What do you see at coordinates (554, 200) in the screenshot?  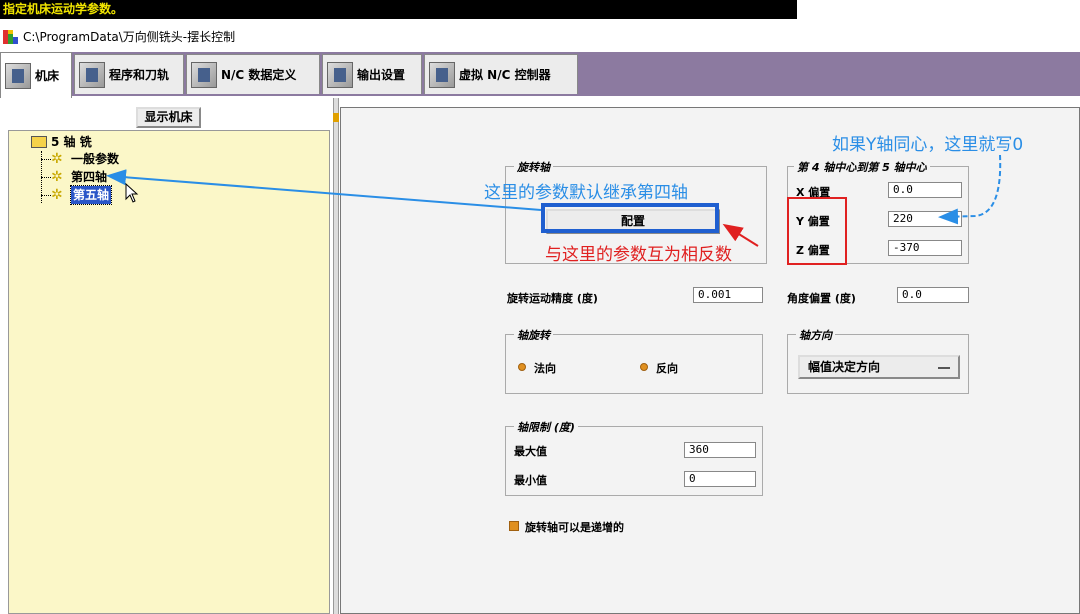 I see `annotation-arrows` at bounding box center [554, 200].